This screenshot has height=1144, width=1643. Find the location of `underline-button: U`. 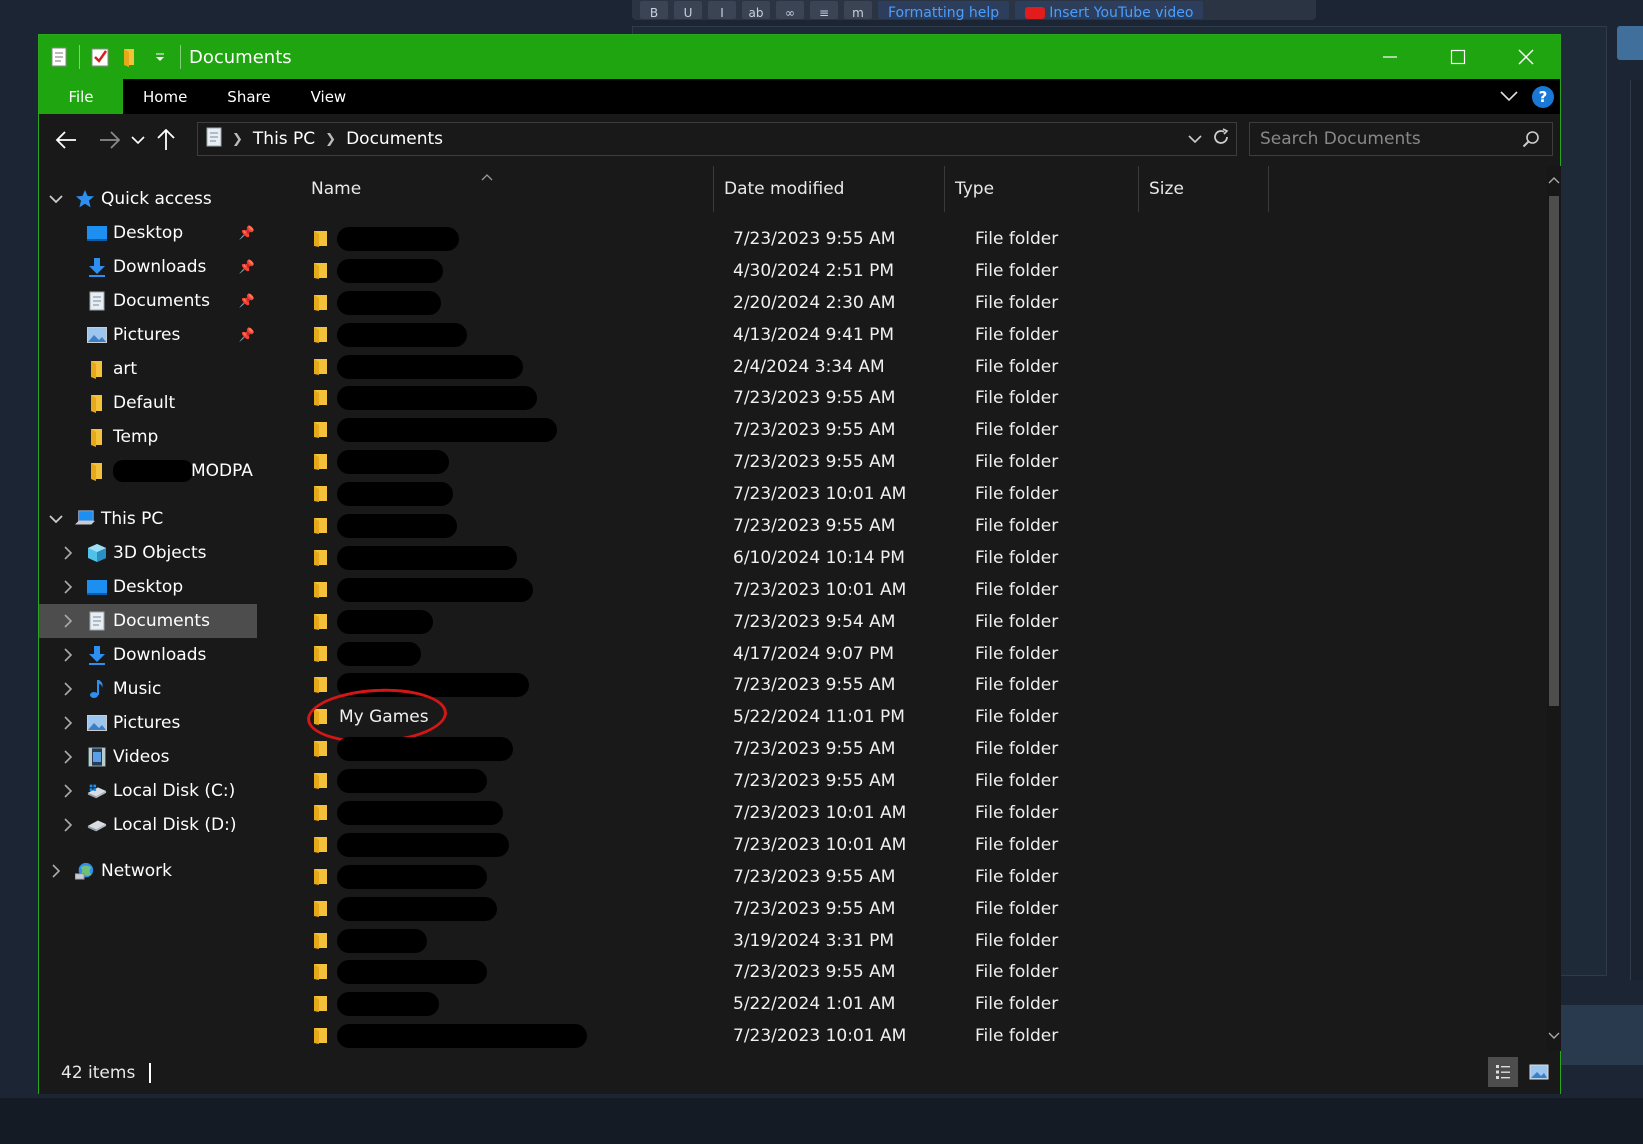

underline-button: U is located at coordinates (688, 10).